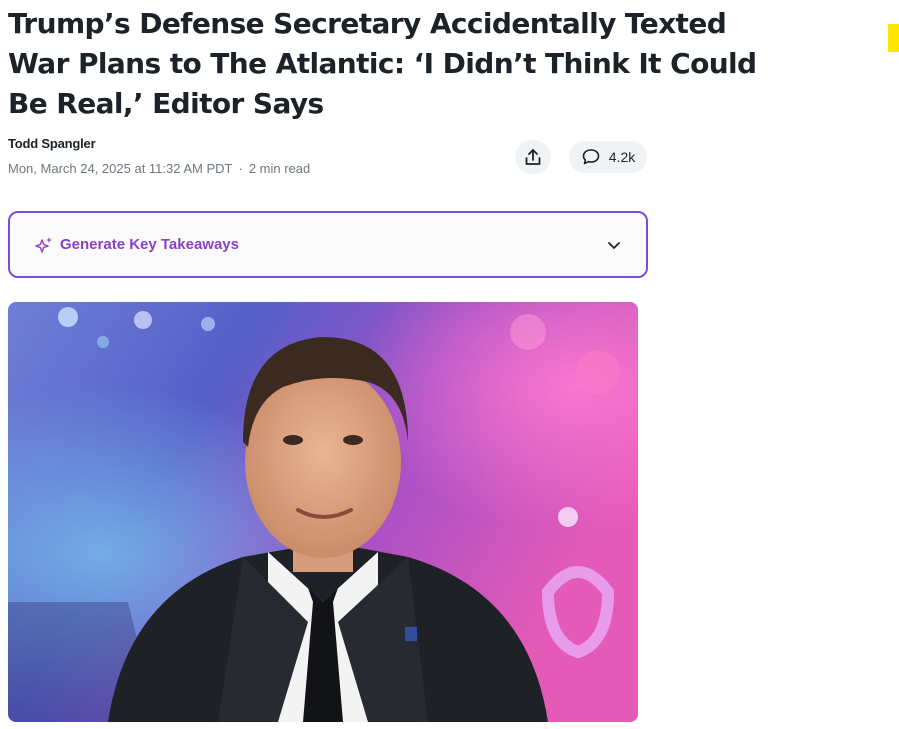  I want to click on comment-count: 4.2k, so click(622, 157).